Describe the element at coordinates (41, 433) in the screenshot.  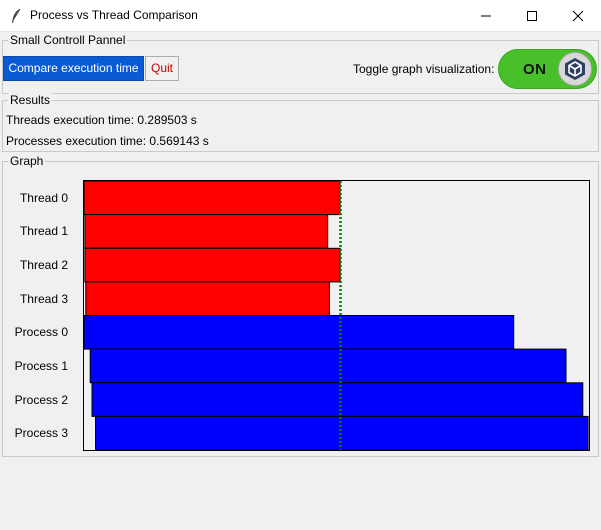
I see `row-label-process-3: Process 3` at that location.